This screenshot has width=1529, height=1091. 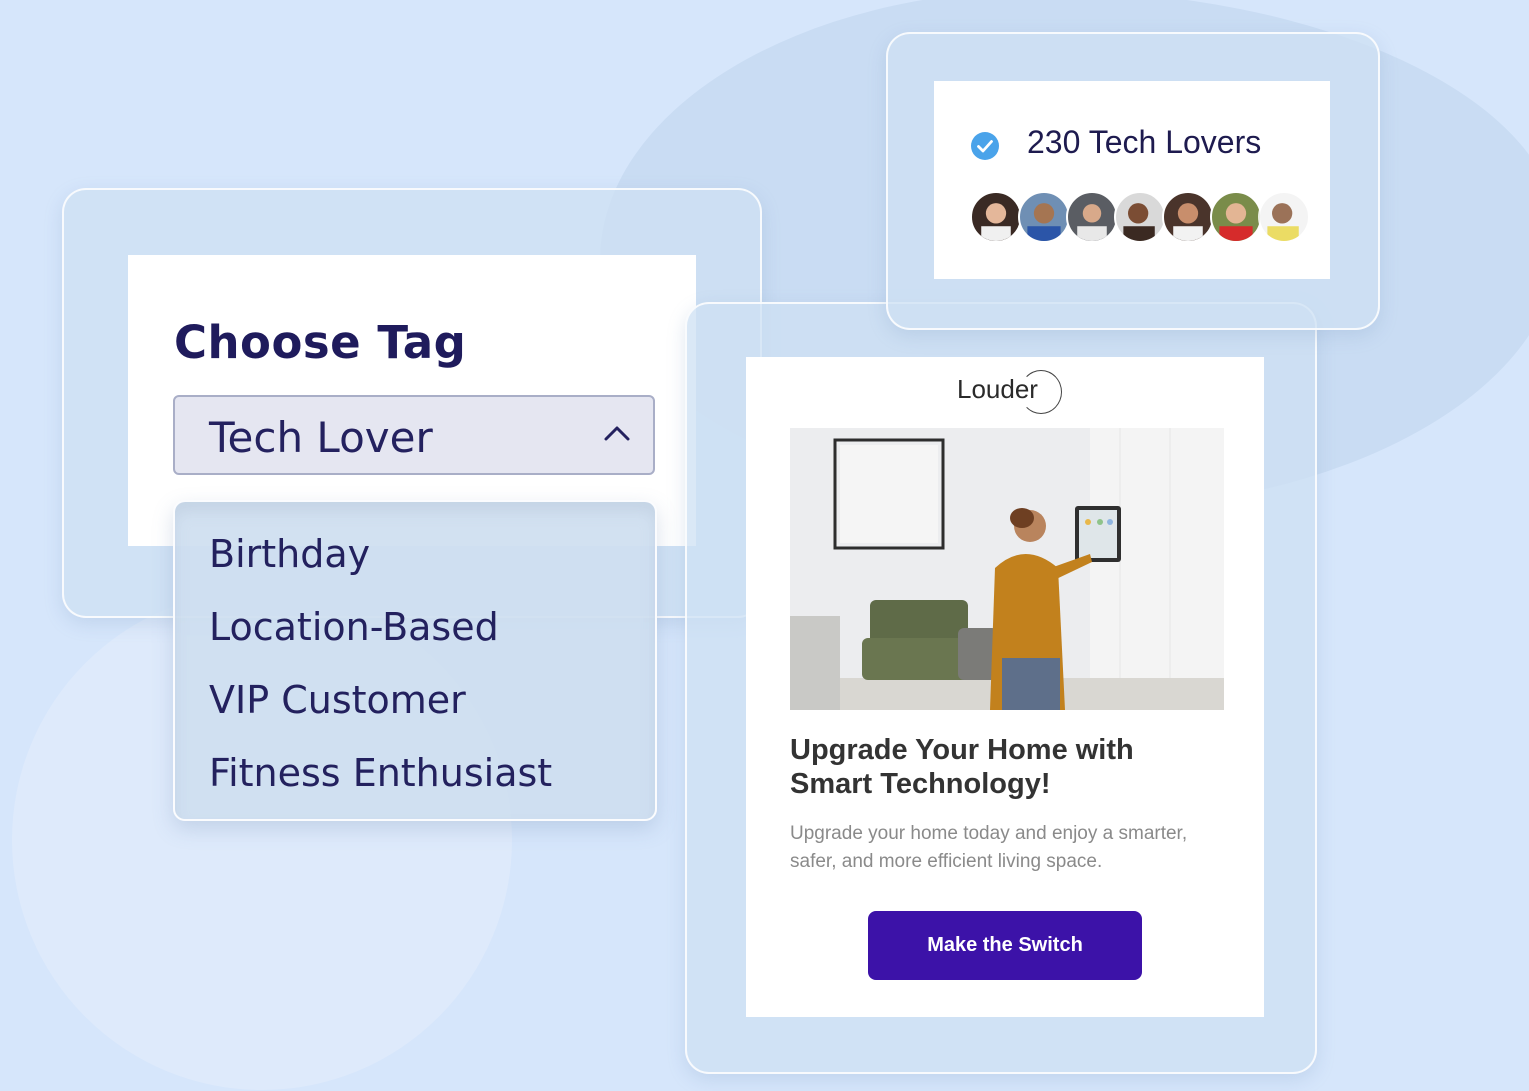 I want to click on audience-card, so click(x=1132, y=180).